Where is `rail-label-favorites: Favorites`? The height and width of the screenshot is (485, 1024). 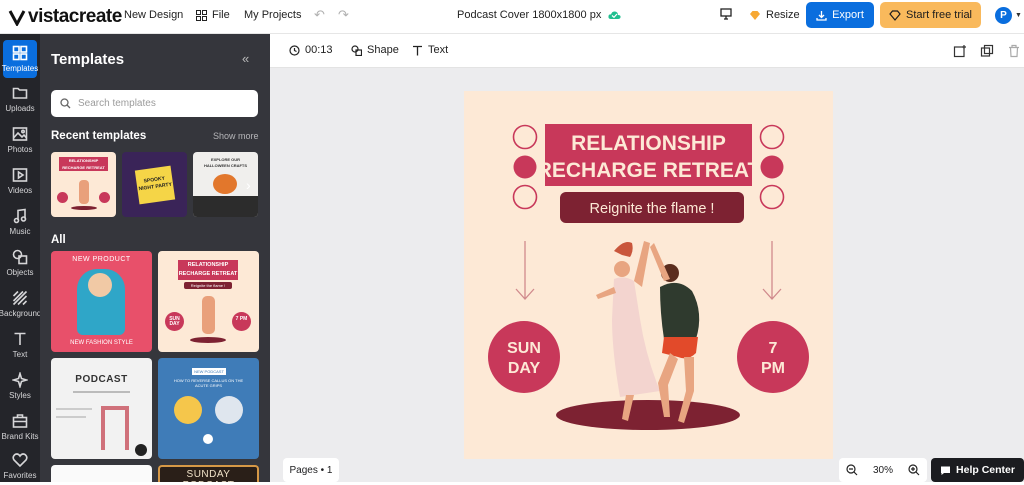 rail-label-favorites: Favorites is located at coordinates (20, 475).